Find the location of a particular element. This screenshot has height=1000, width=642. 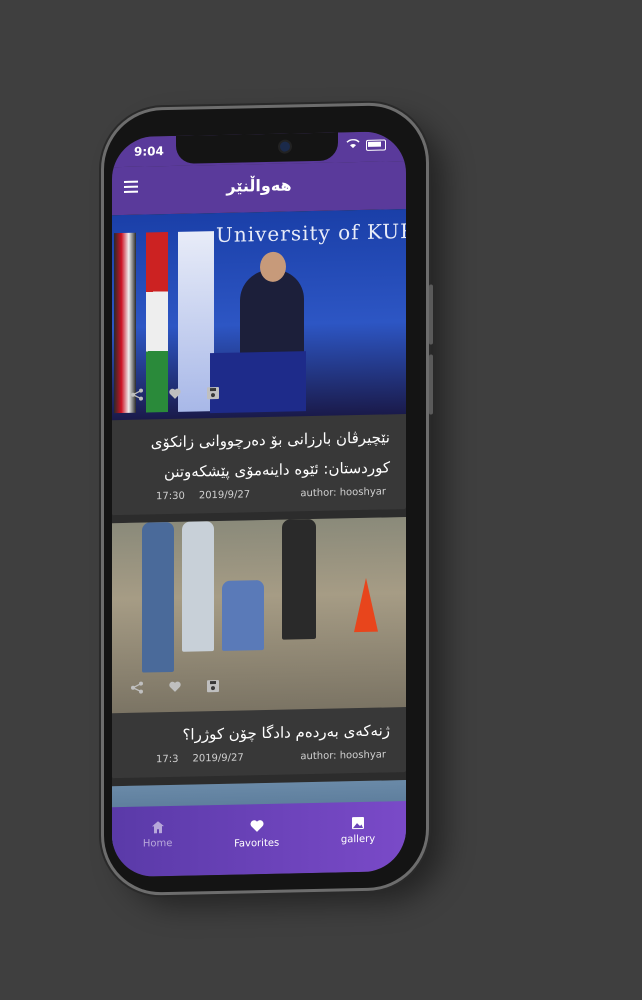

image-icon is located at coordinates (358, 825).